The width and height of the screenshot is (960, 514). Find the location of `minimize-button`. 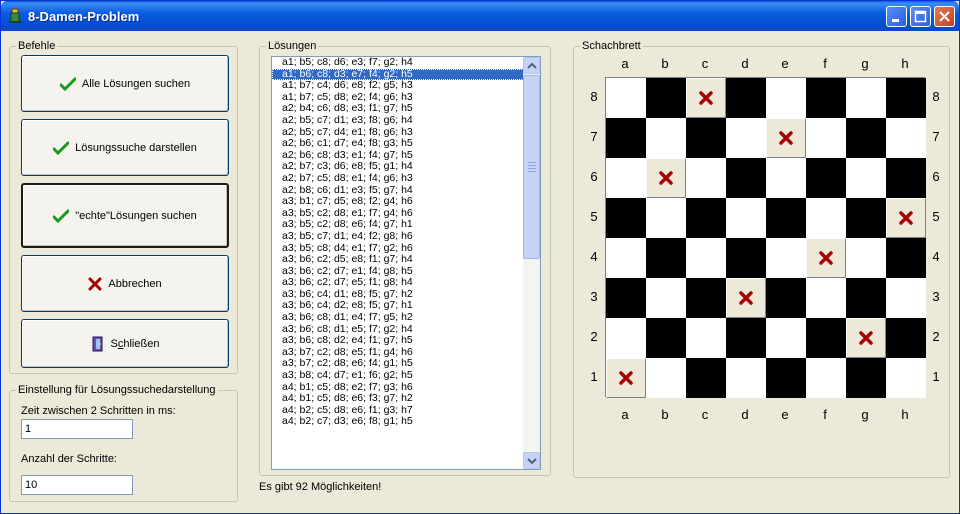

minimize-button is located at coordinates (896, 16).